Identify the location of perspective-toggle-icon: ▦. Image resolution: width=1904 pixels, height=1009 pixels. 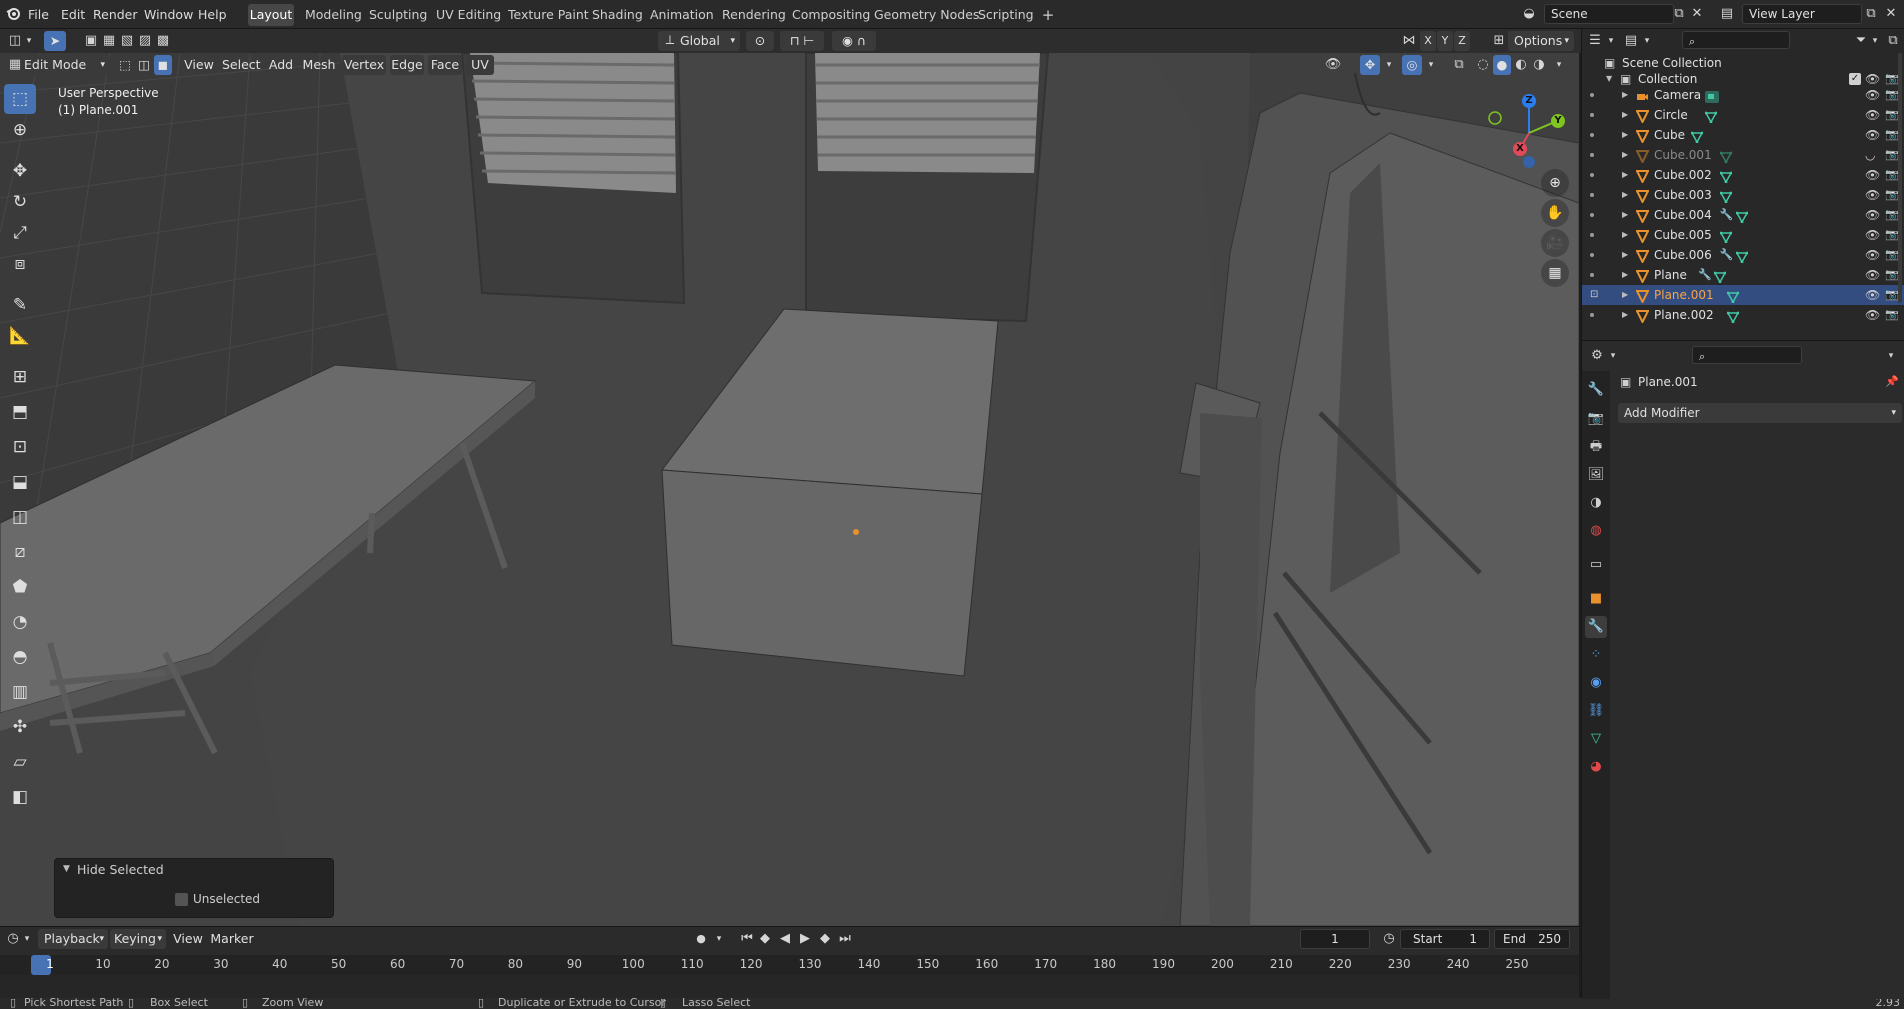
(1555, 273).